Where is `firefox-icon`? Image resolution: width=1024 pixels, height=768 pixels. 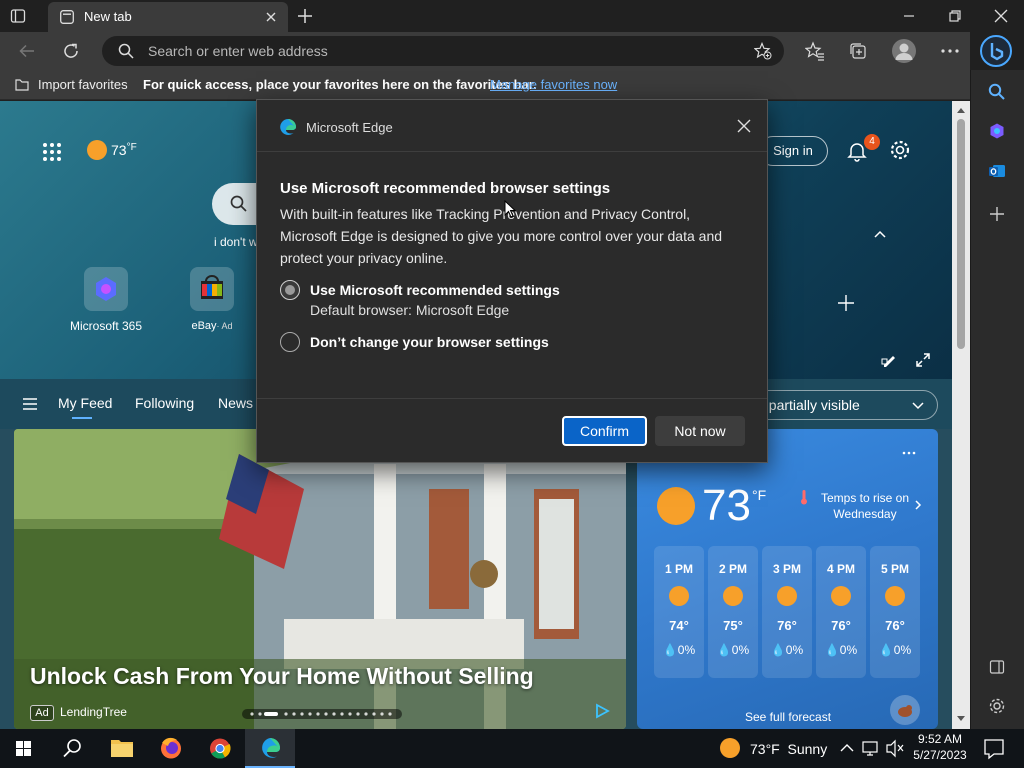
firefox-icon is located at coordinates (171, 748).